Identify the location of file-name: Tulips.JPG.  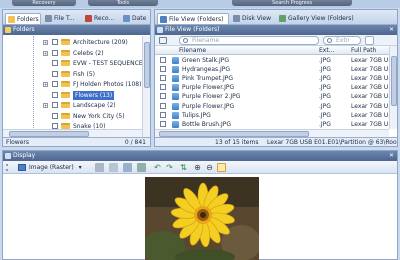
(196, 115).